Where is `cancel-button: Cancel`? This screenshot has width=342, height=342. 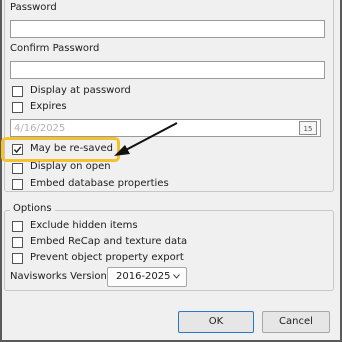 cancel-button: Cancel is located at coordinates (296, 322).